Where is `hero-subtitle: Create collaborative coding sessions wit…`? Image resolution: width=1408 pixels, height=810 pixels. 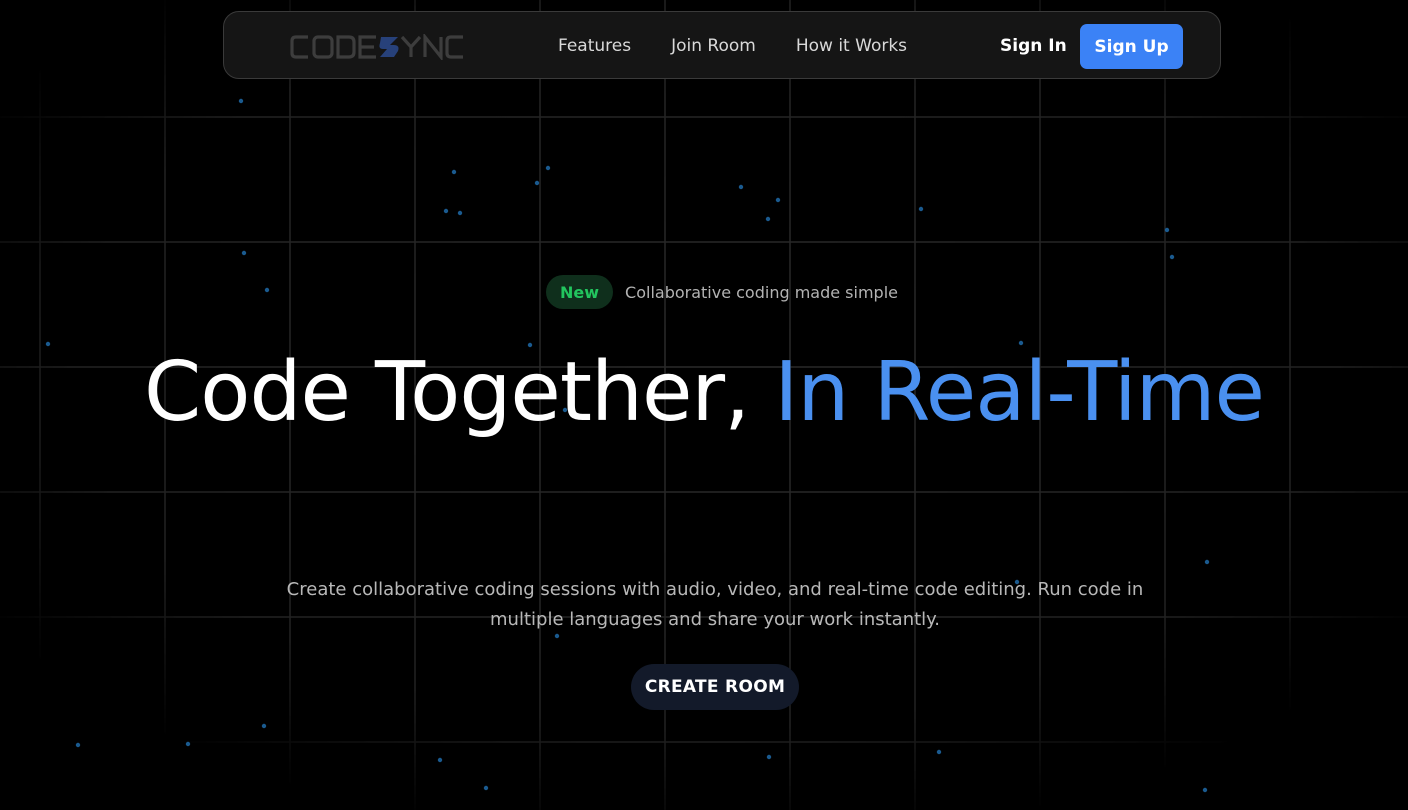 hero-subtitle: Create collaborative coding sessions wit… is located at coordinates (715, 604).